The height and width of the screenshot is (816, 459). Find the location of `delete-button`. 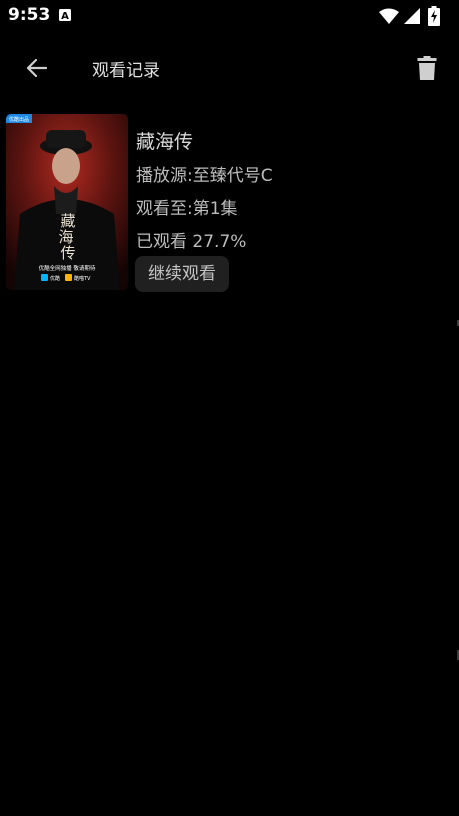

delete-button is located at coordinates (427, 68).